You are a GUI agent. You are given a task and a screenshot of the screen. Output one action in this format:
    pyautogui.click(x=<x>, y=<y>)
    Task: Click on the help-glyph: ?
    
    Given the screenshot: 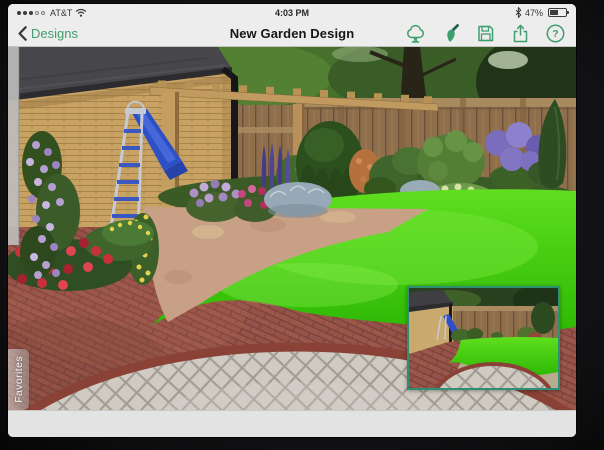 What is the action you would take?
    pyautogui.click(x=555, y=34)
    